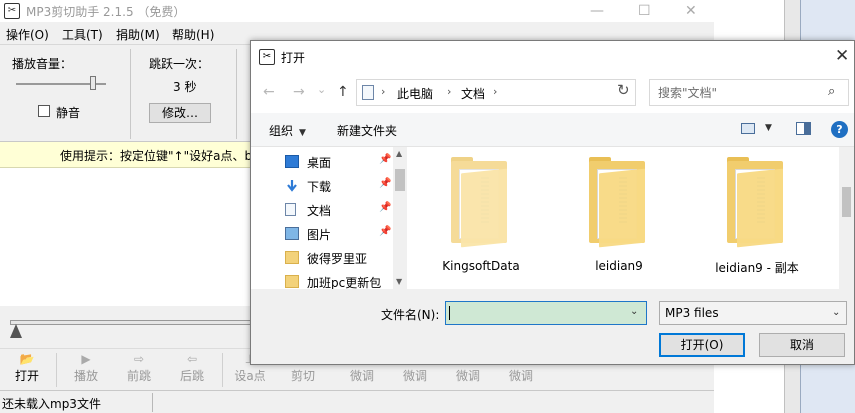 The image size is (855, 413). What do you see at coordinates (842, 56) in the screenshot?
I see `dialog-close-icon: ✕` at bounding box center [842, 56].